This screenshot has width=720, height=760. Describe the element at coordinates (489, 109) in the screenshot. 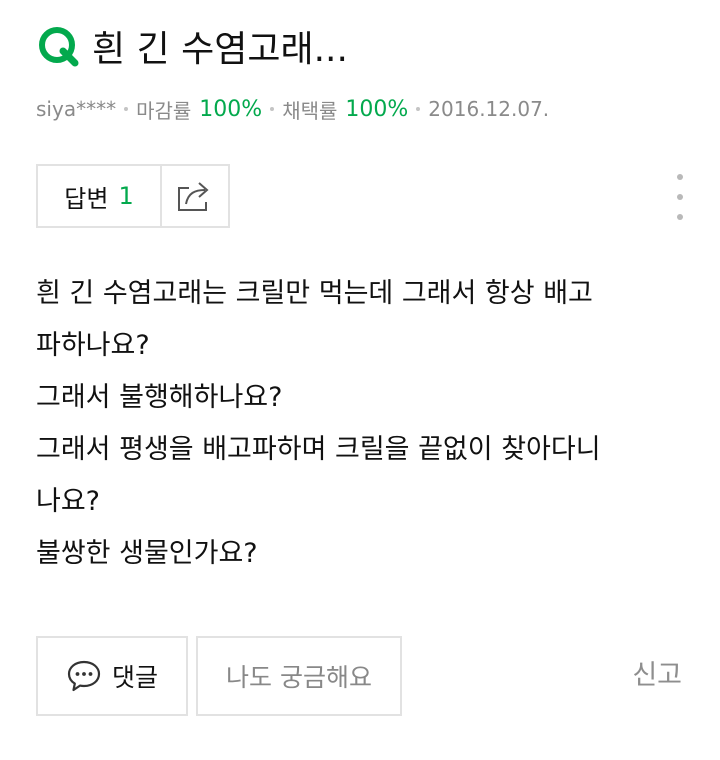

I see `question-date: 2016.12.07.` at that location.